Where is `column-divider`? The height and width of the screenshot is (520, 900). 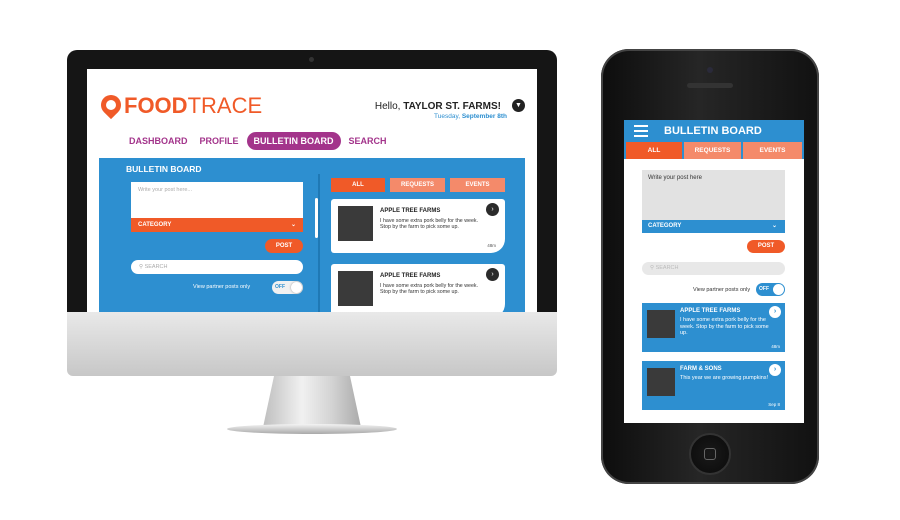
column-divider is located at coordinates (319, 243).